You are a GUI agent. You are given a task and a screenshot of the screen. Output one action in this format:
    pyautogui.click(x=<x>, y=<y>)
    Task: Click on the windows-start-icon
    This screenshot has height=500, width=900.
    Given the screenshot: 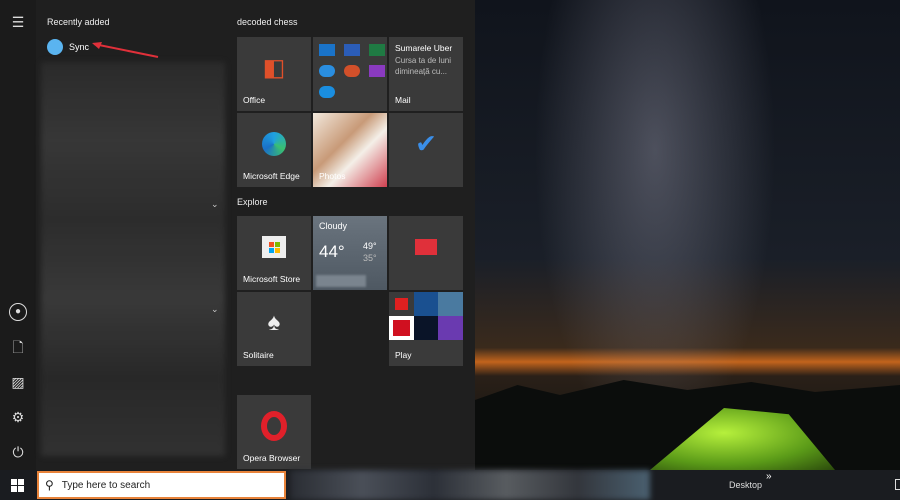 What is the action you would take?
    pyautogui.click(x=17, y=485)
    